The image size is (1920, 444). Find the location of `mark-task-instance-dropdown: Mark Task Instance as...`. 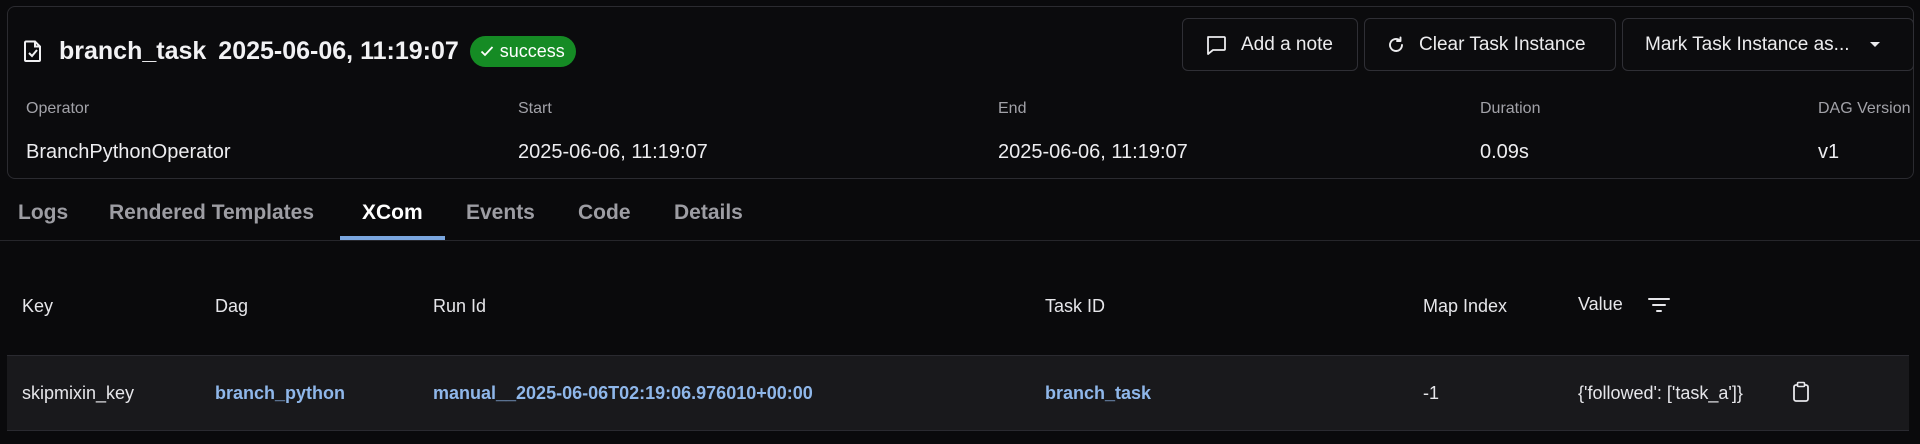

mark-task-instance-dropdown: Mark Task Instance as... is located at coordinates (1768, 44).